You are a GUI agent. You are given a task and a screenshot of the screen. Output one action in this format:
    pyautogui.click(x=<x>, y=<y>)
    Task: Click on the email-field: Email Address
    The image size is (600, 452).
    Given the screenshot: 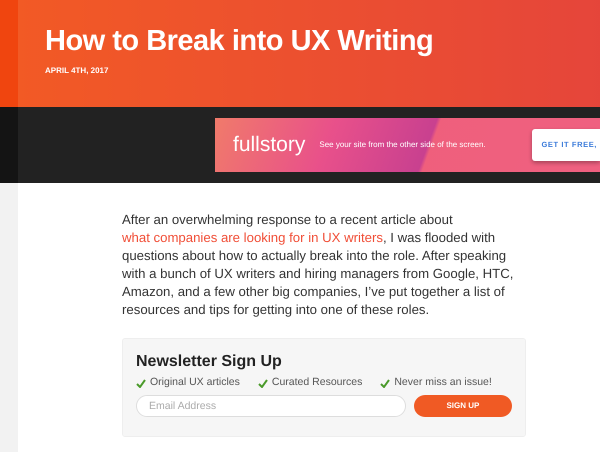 What is the action you would take?
    pyautogui.click(x=271, y=405)
    